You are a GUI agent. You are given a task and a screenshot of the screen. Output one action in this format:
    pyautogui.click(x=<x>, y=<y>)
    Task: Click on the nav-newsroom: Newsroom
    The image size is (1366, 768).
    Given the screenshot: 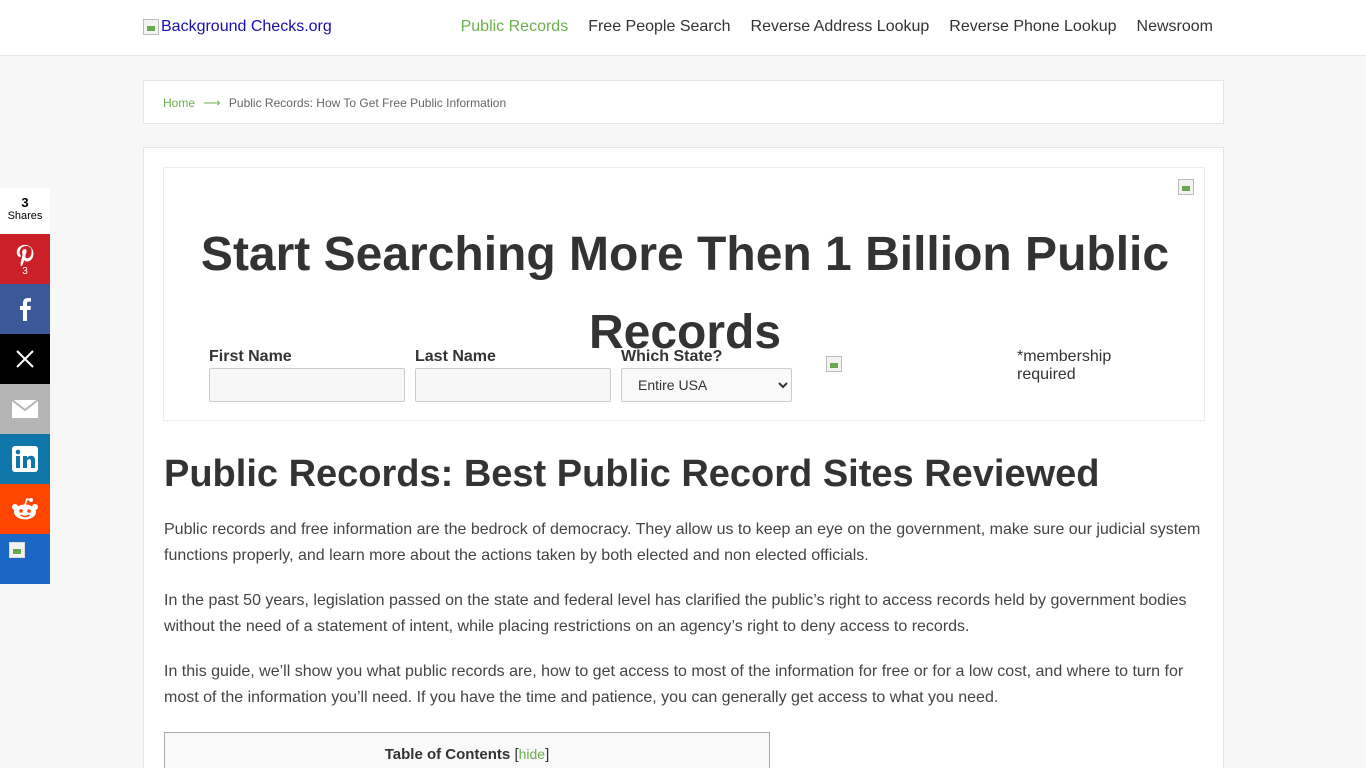 What is the action you would take?
    pyautogui.click(x=1175, y=27)
    